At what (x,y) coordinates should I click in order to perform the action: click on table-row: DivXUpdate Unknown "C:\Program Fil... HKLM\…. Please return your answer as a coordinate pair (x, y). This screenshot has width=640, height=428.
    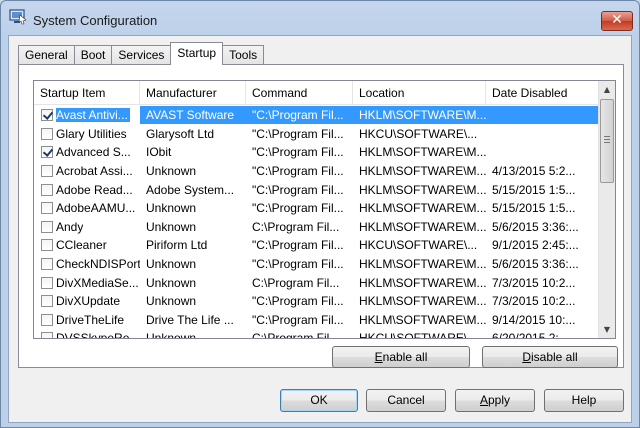
    Looking at the image, I should click on (316, 301).